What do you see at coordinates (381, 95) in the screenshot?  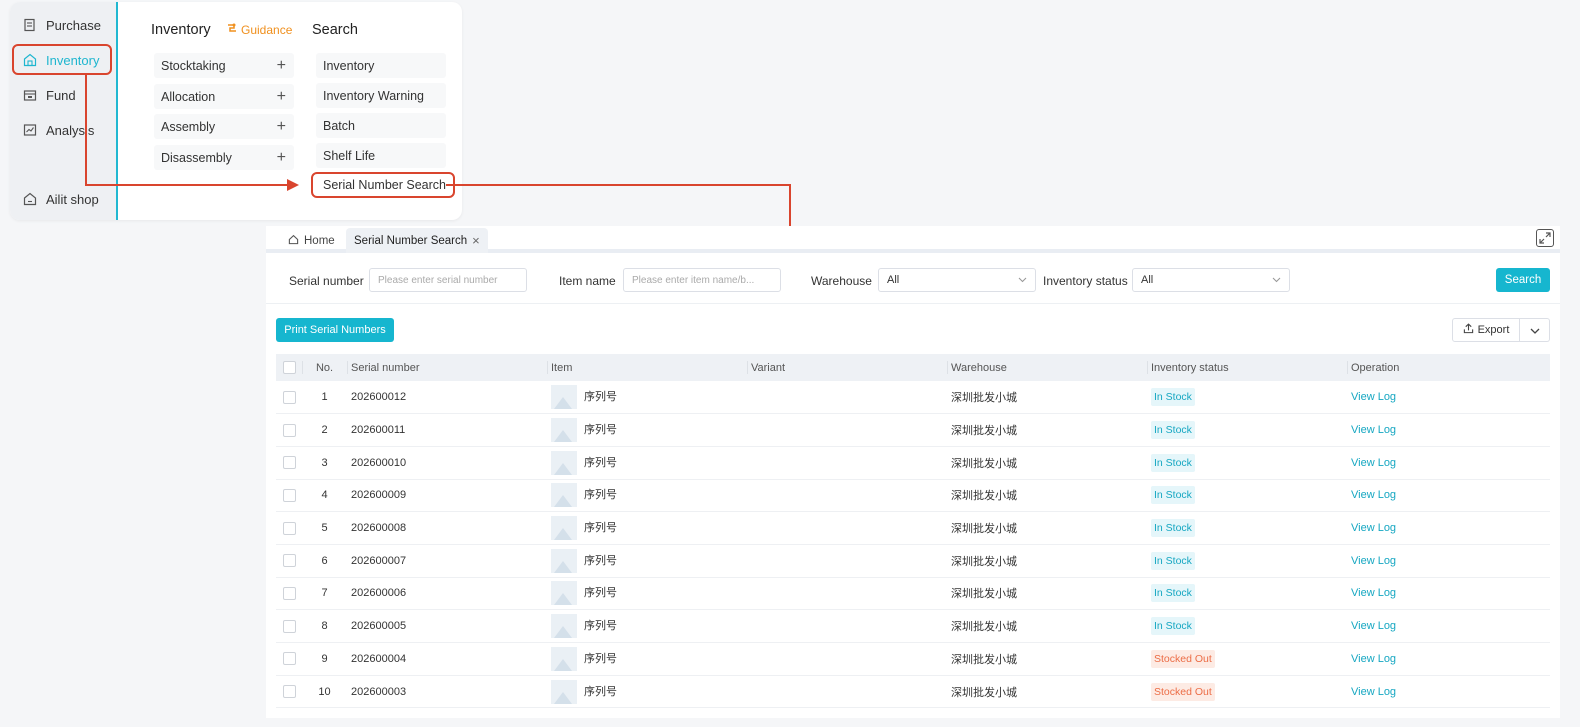 I see `menu-item-inventory-warning: Inventory Warning` at bounding box center [381, 95].